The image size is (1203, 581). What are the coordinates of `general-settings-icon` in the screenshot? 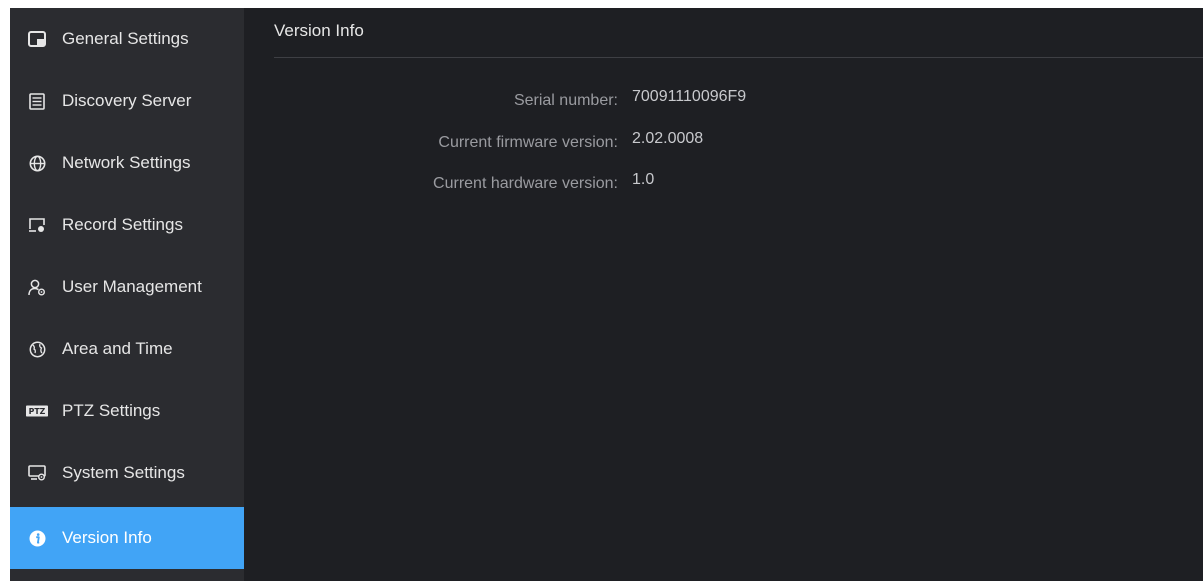 It's located at (37, 39).